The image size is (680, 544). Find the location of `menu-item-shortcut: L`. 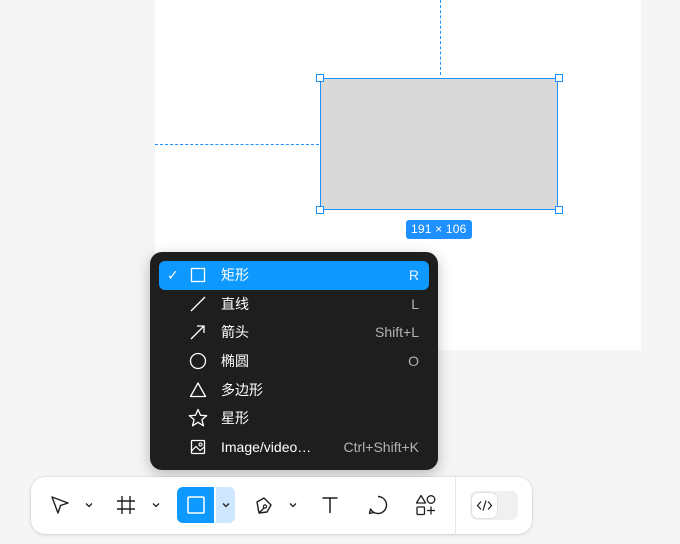

menu-item-shortcut: L is located at coordinates (415, 303).